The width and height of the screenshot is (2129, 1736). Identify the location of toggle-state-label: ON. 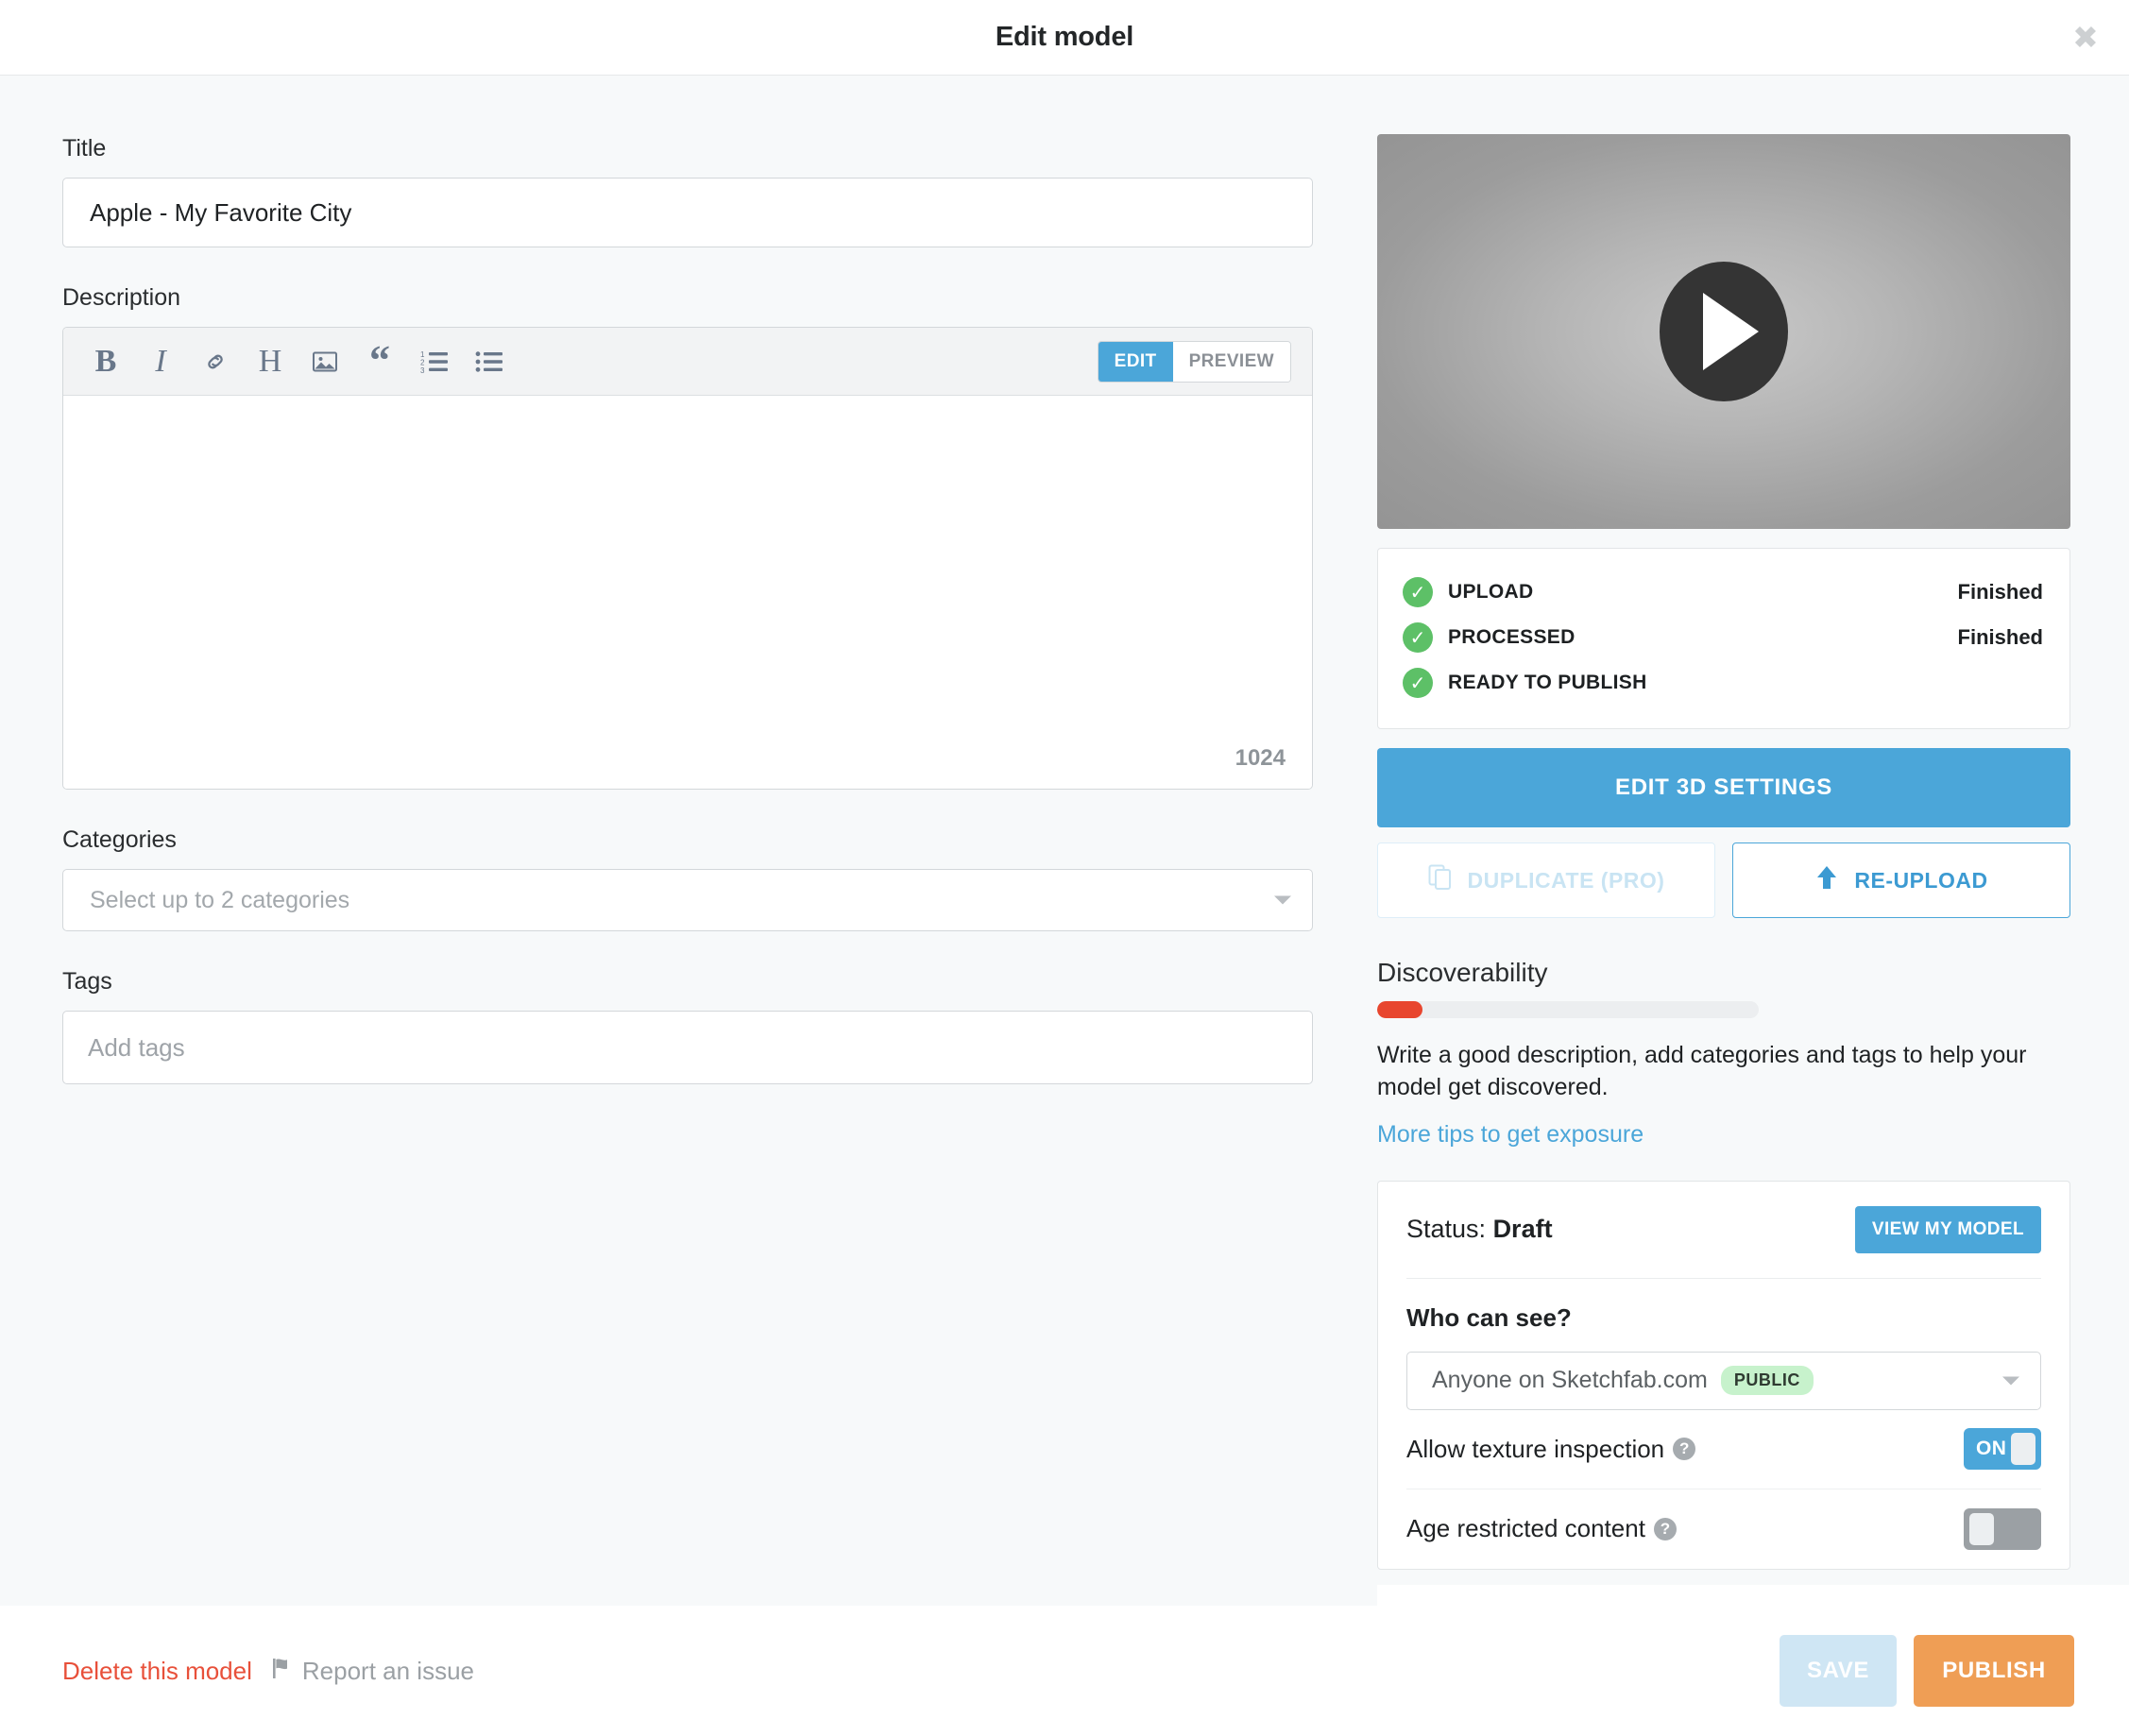
(1991, 1448).